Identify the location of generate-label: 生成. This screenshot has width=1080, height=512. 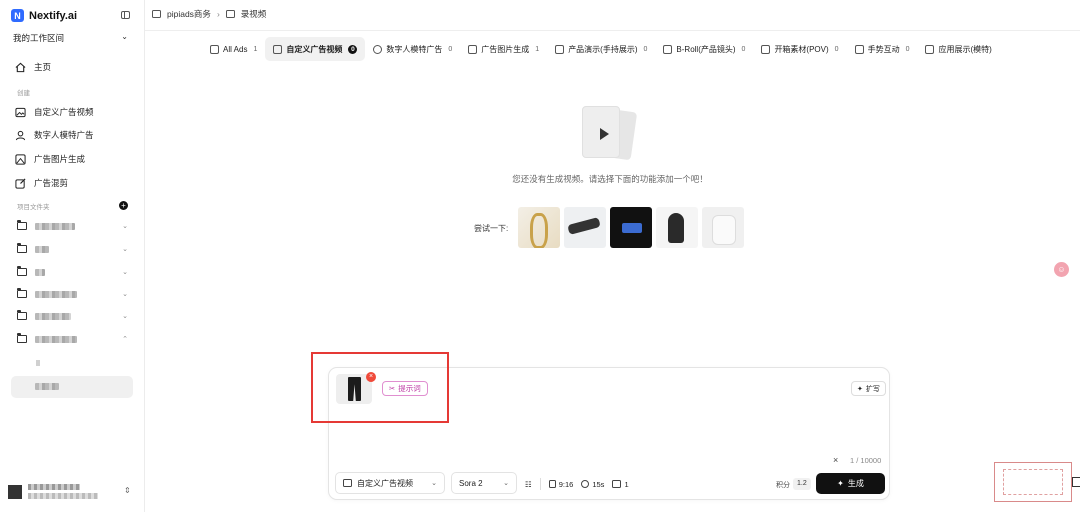
(855, 483).